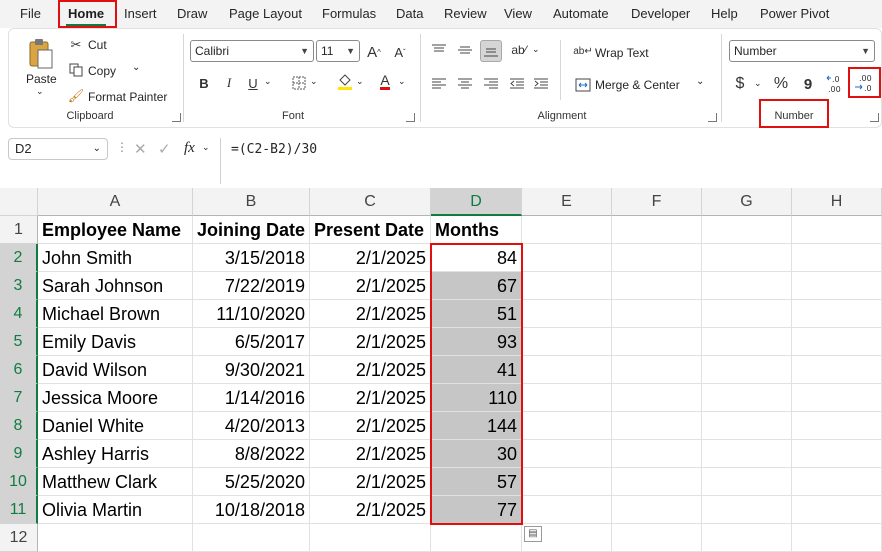 The image size is (882, 552). What do you see at coordinates (657, 314) in the screenshot?
I see `cell-f4` at bounding box center [657, 314].